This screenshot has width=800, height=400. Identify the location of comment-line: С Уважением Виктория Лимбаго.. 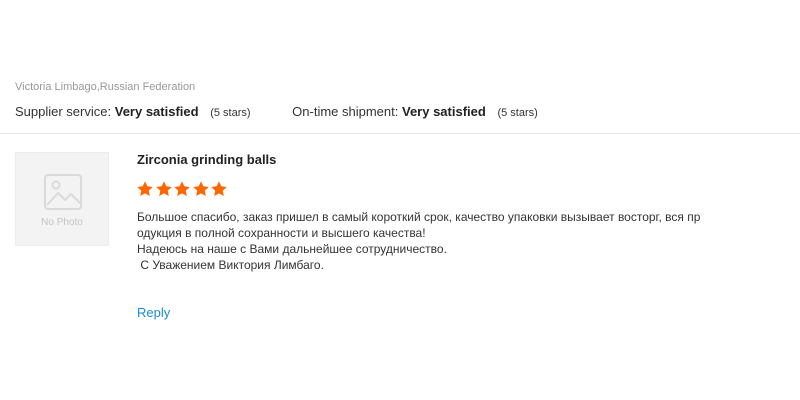
(230, 265).